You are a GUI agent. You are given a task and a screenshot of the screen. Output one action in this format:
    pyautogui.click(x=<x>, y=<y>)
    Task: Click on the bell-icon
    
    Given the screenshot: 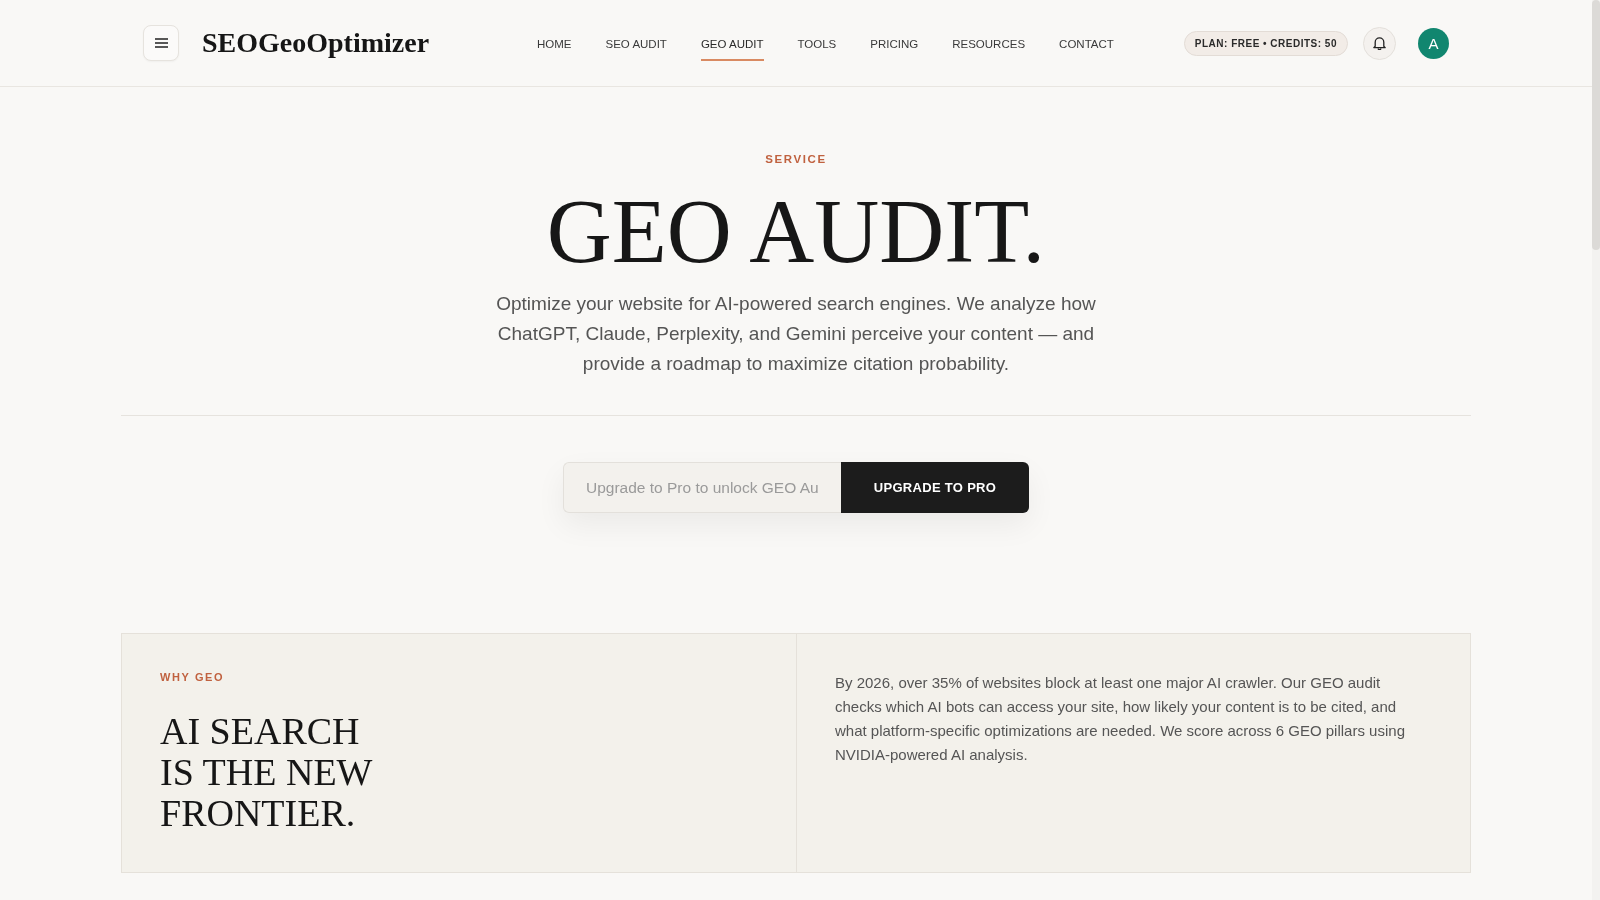 What is the action you would take?
    pyautogui.click(x=1379, y=43)
    